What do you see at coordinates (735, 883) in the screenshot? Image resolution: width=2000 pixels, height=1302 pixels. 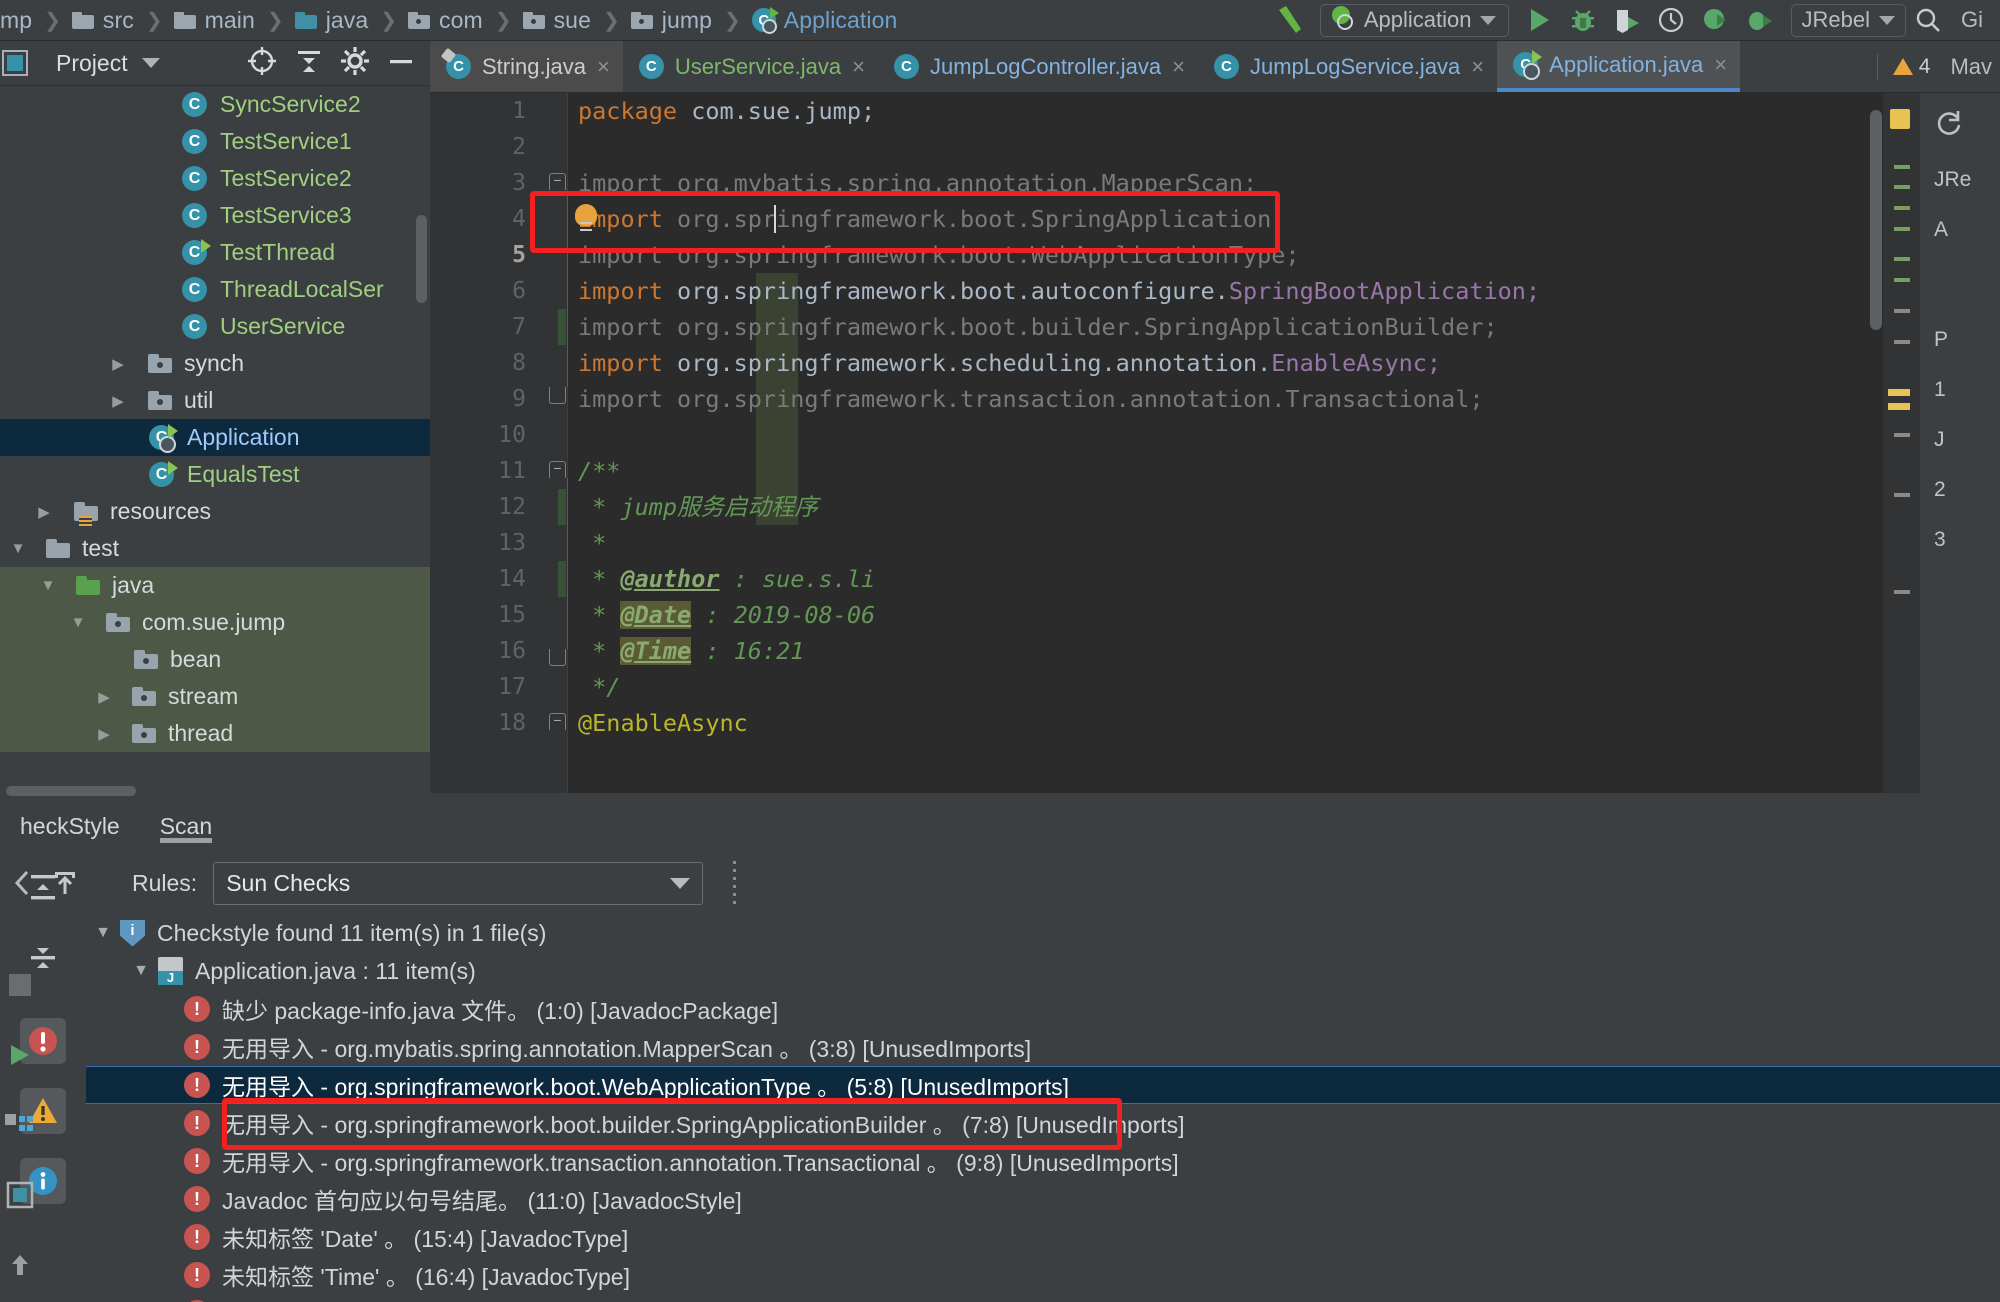 I see `toolbar-drag-handle` at bounding box center [735, 883].